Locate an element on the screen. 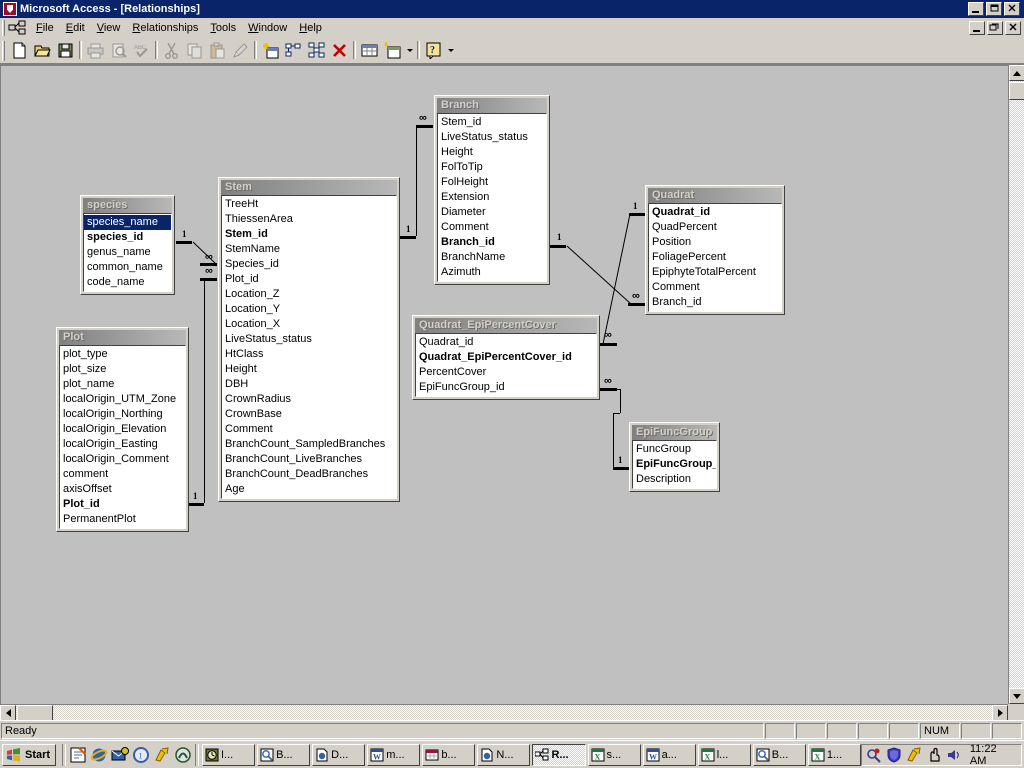  field-quadrat-QuadPercent: QuadPercent is located at coordinates (715, 227).